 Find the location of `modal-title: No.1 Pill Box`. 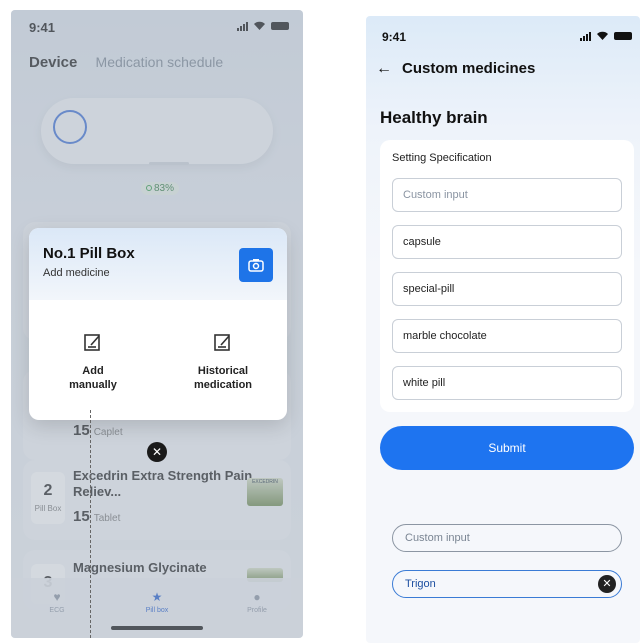

modal-title: No.1 Pill Box is located at coordinates (89, 253).